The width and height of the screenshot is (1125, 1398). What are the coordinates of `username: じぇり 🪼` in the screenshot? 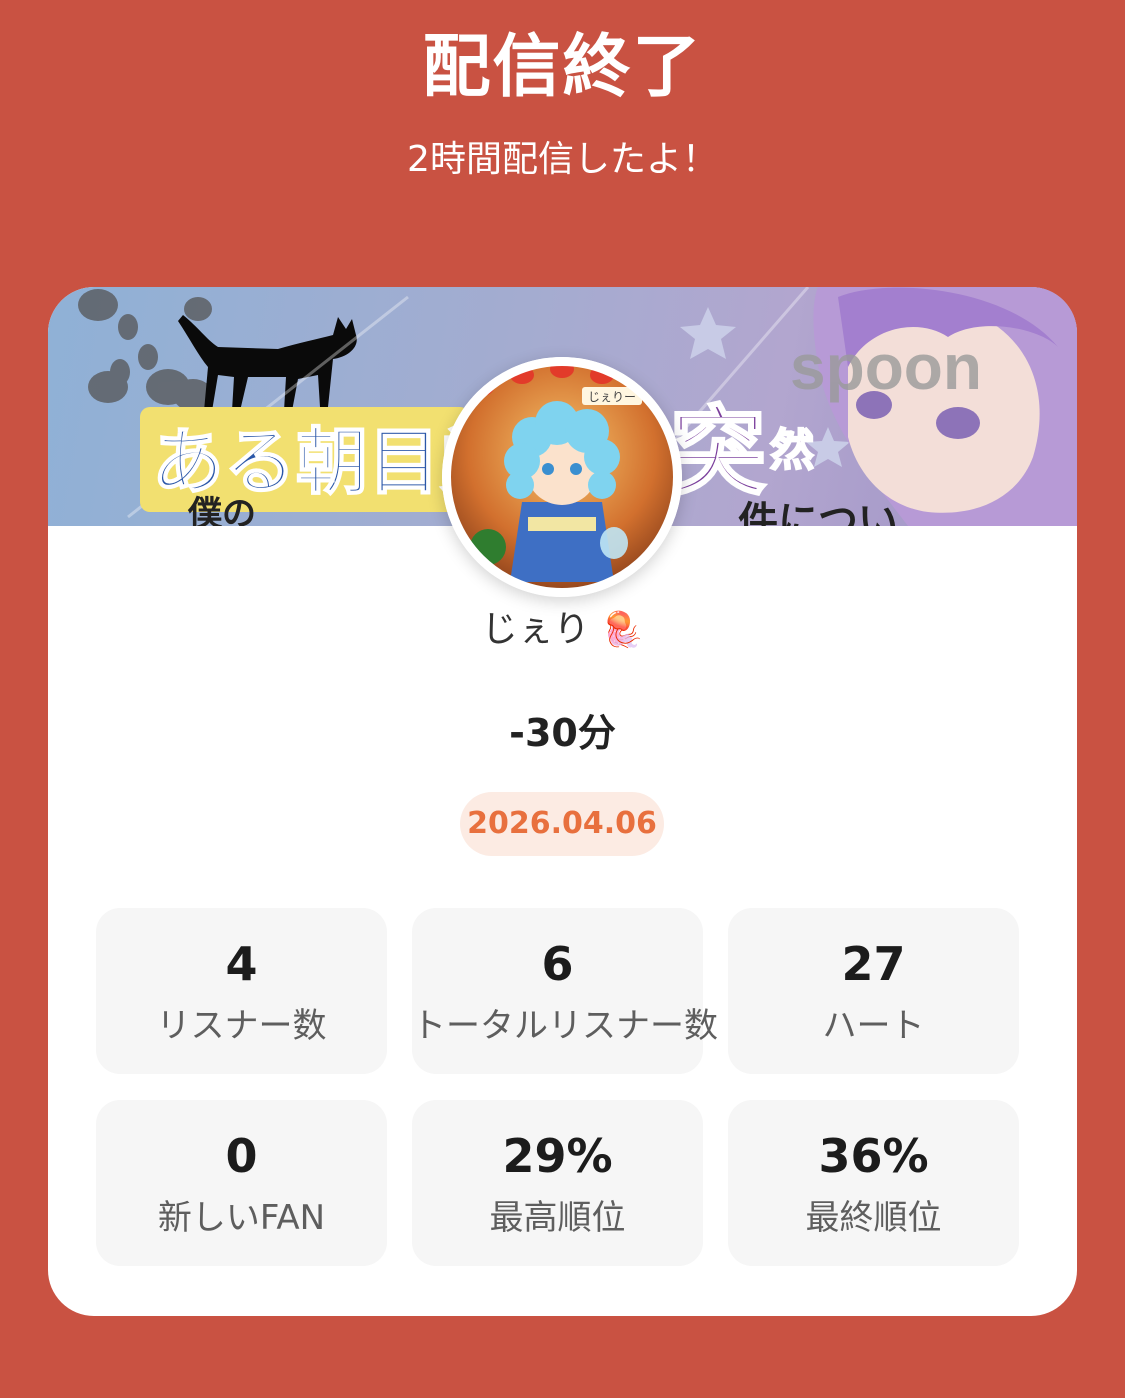 It's located at (562, 630).